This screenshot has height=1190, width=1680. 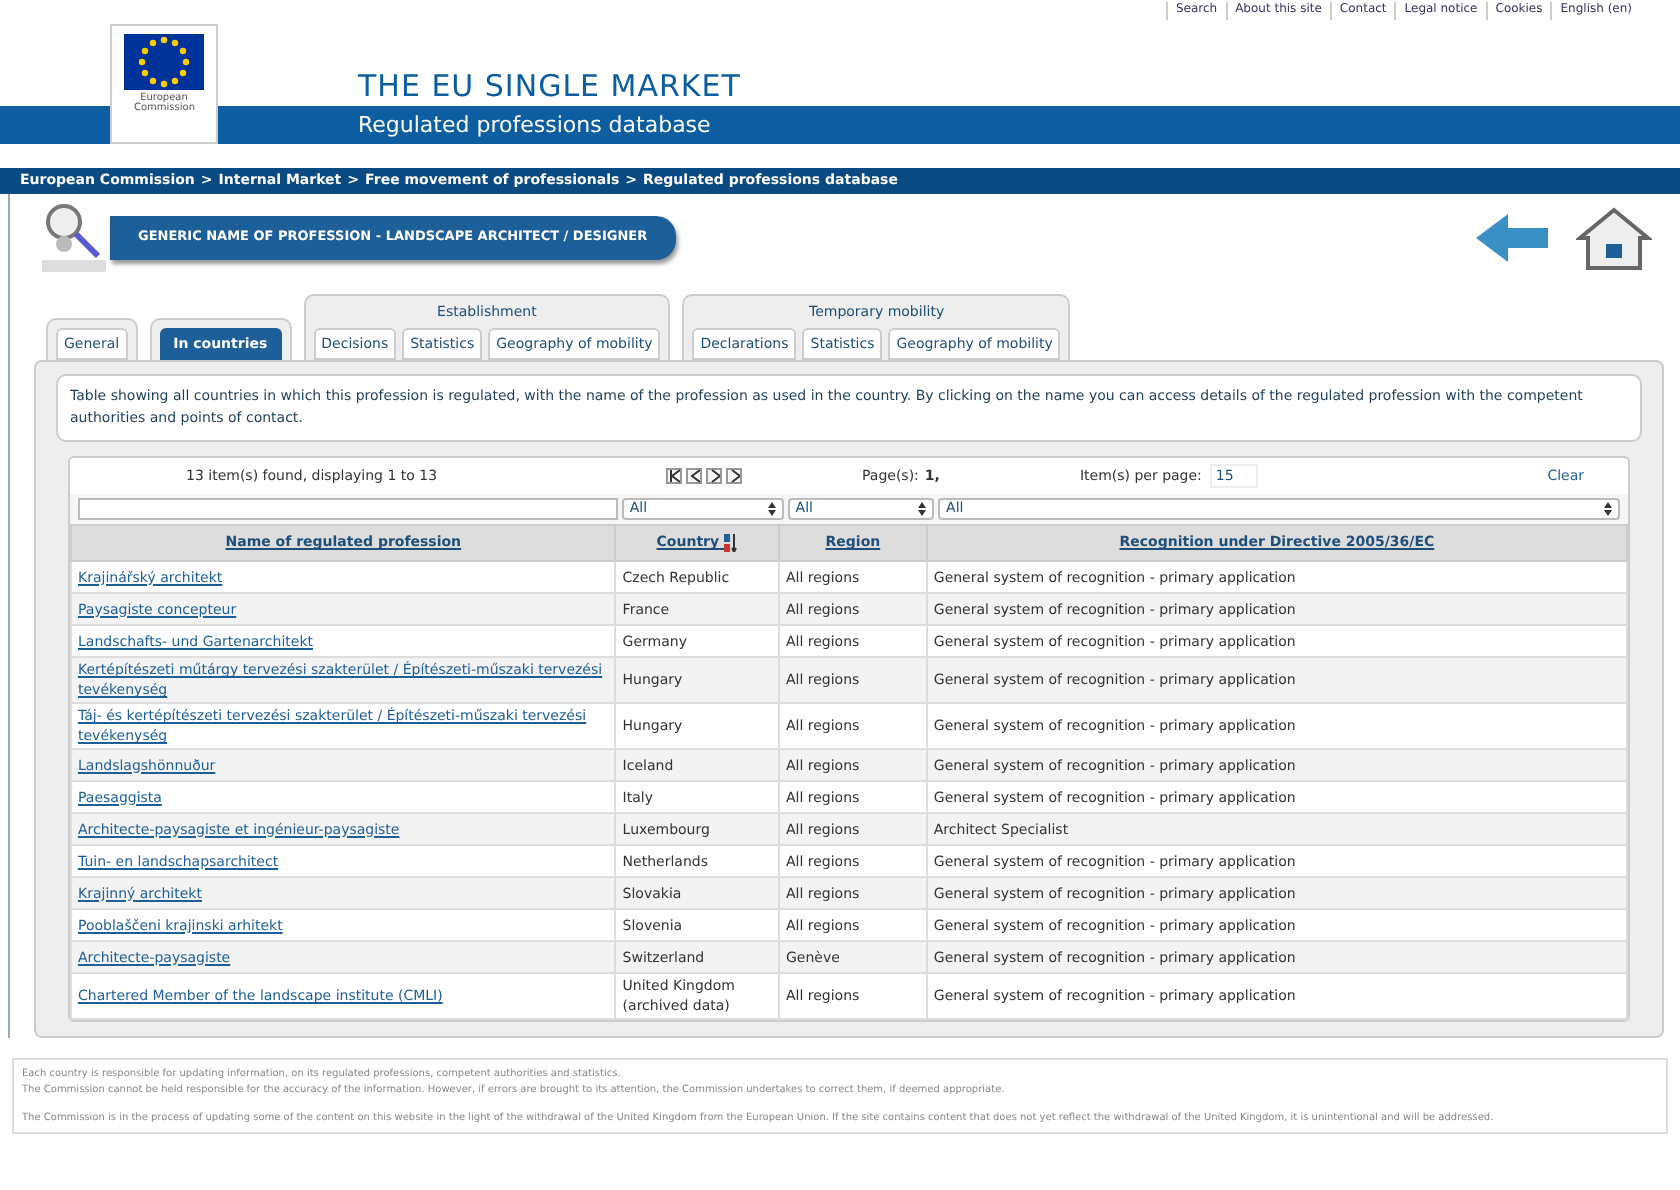 I want to click on back-arrow-icon, so click(x=1512, y=238).